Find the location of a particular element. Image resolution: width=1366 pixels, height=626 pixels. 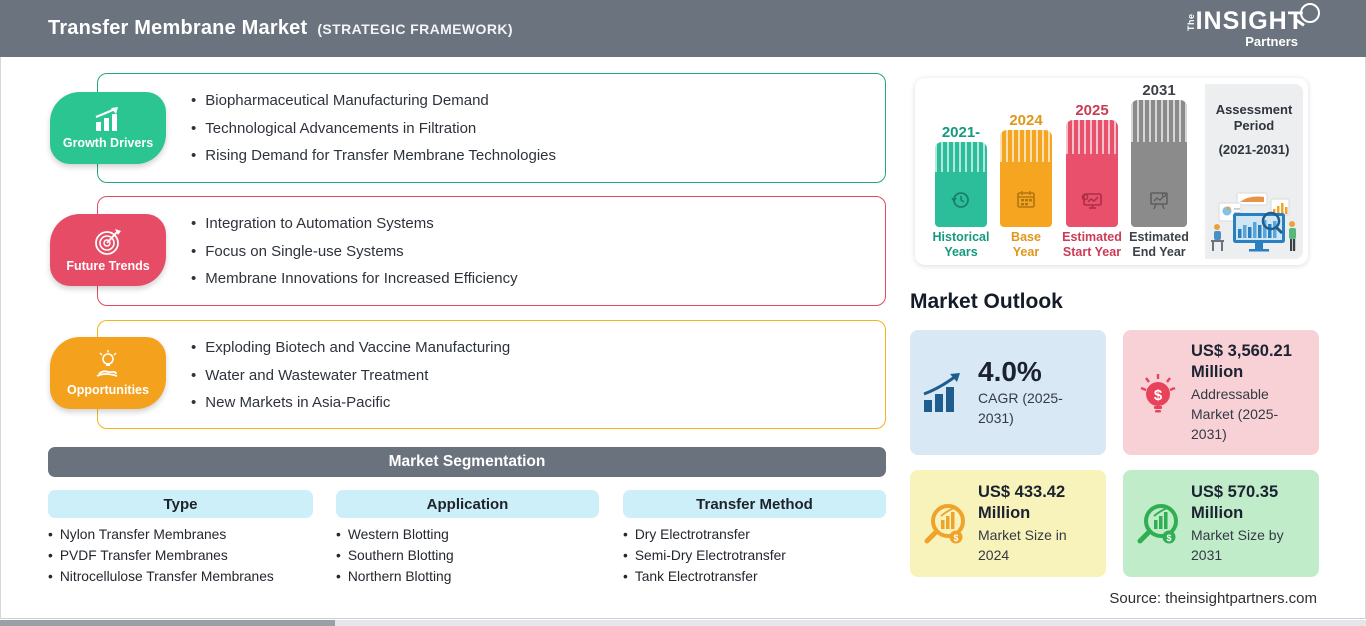

magnifier-chart-icon-orange: $ is located at coordinates (945, 524).